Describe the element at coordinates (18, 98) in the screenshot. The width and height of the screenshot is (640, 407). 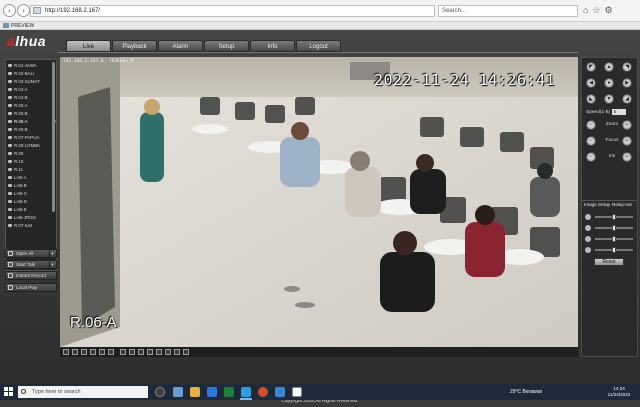
I see `camera-item: R.04-B` at that location.